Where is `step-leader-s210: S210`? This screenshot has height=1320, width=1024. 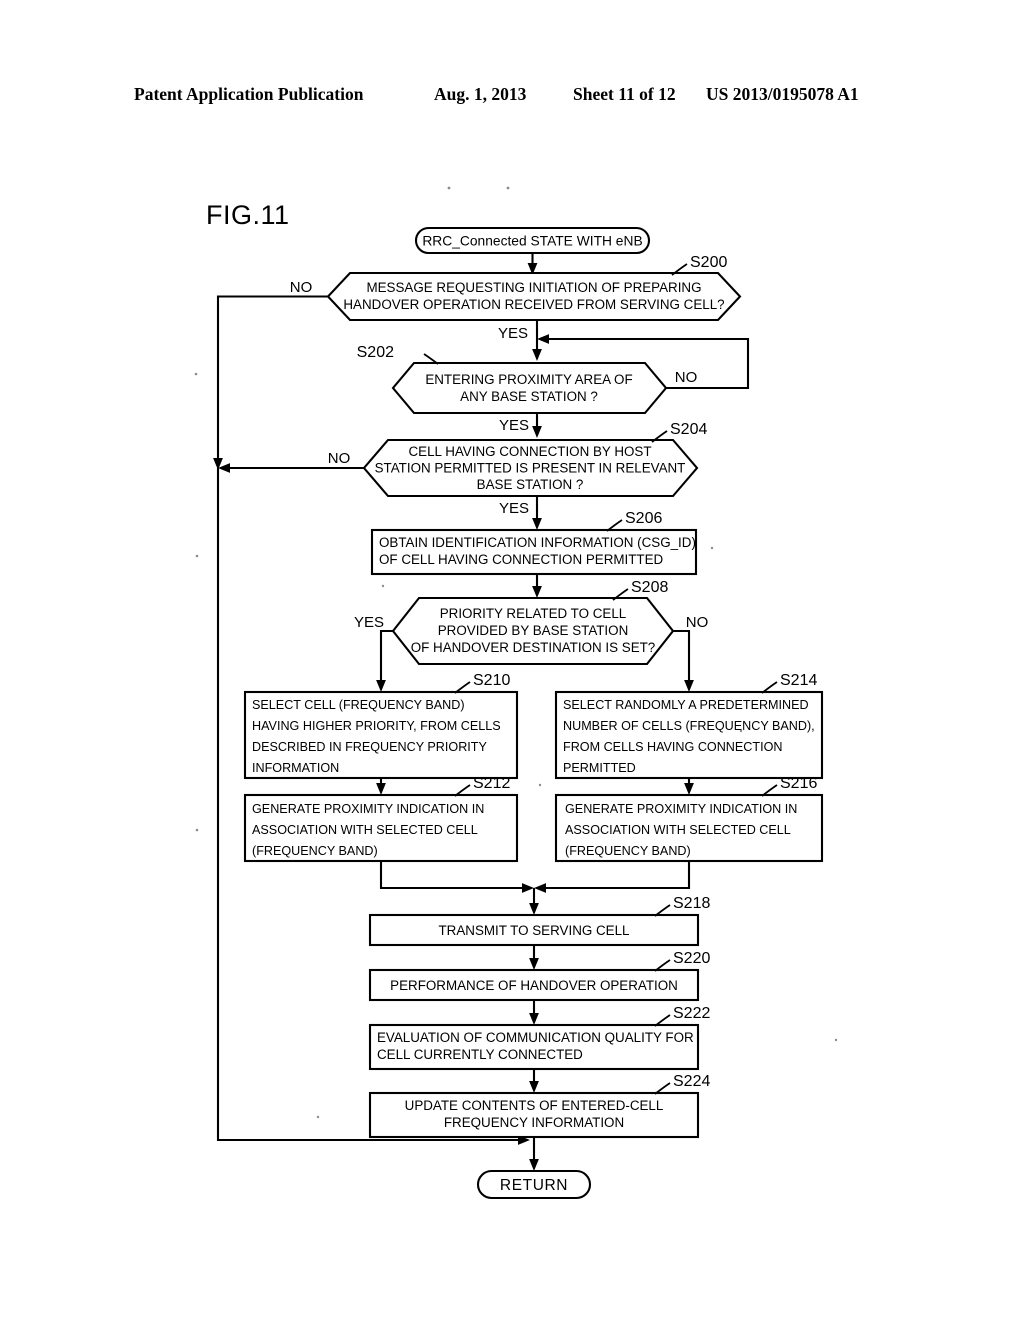
step-leader-s210: S210 is located at coordinates (482, 683).